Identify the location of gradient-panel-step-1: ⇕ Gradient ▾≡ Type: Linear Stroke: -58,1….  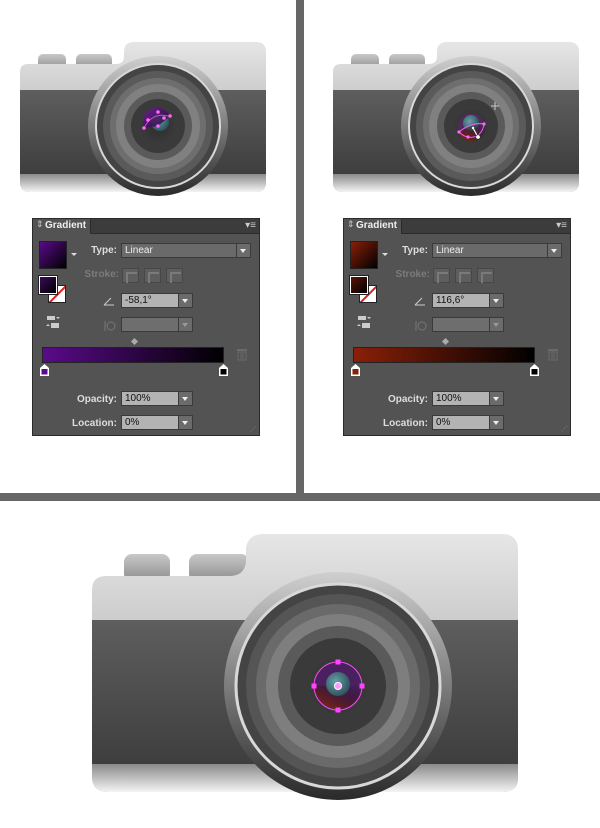
(146, 327).